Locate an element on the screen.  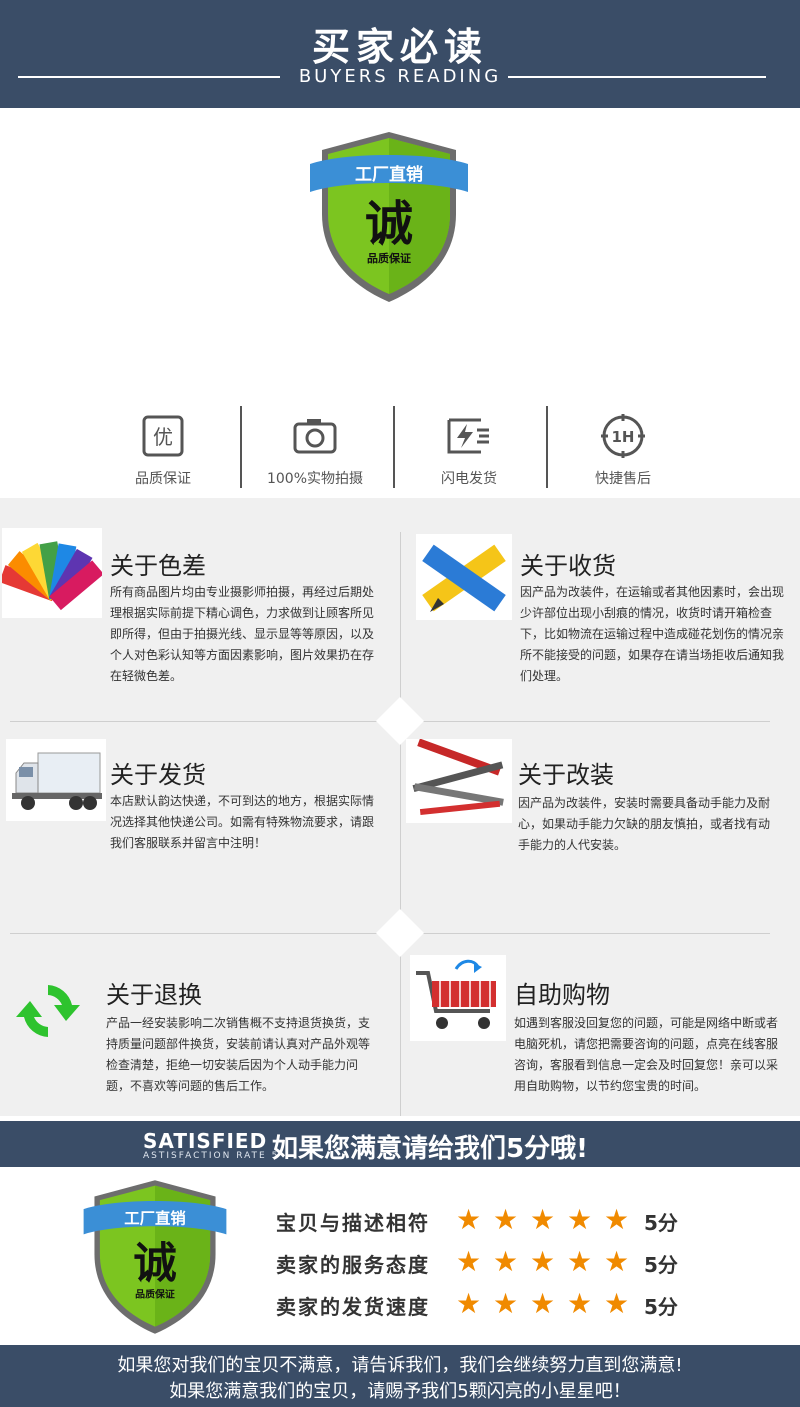
svg-text: 优 is located at coordinates (163, 437).